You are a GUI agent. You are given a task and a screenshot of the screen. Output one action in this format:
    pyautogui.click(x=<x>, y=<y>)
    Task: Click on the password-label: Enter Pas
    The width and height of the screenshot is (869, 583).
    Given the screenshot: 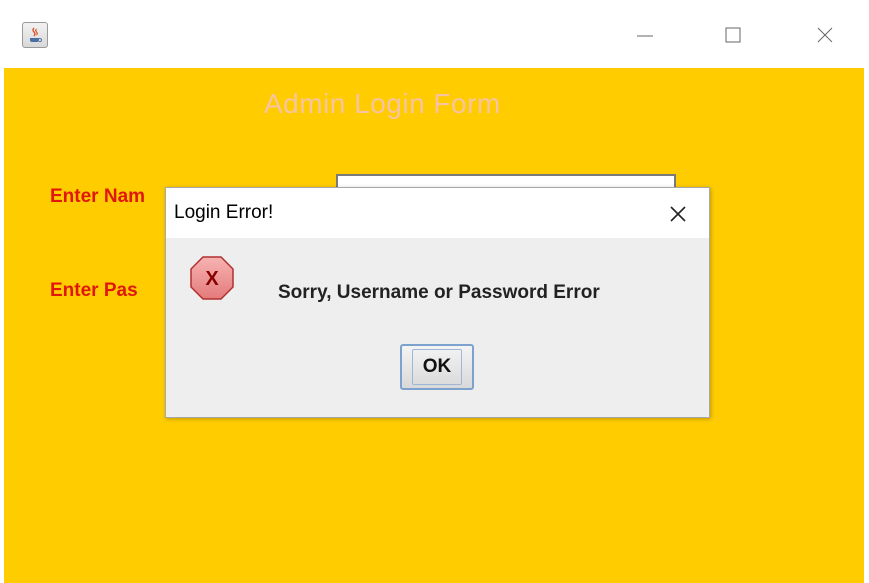 What is the action you would take?
    pyautogui.click(x=94, y=290)
    